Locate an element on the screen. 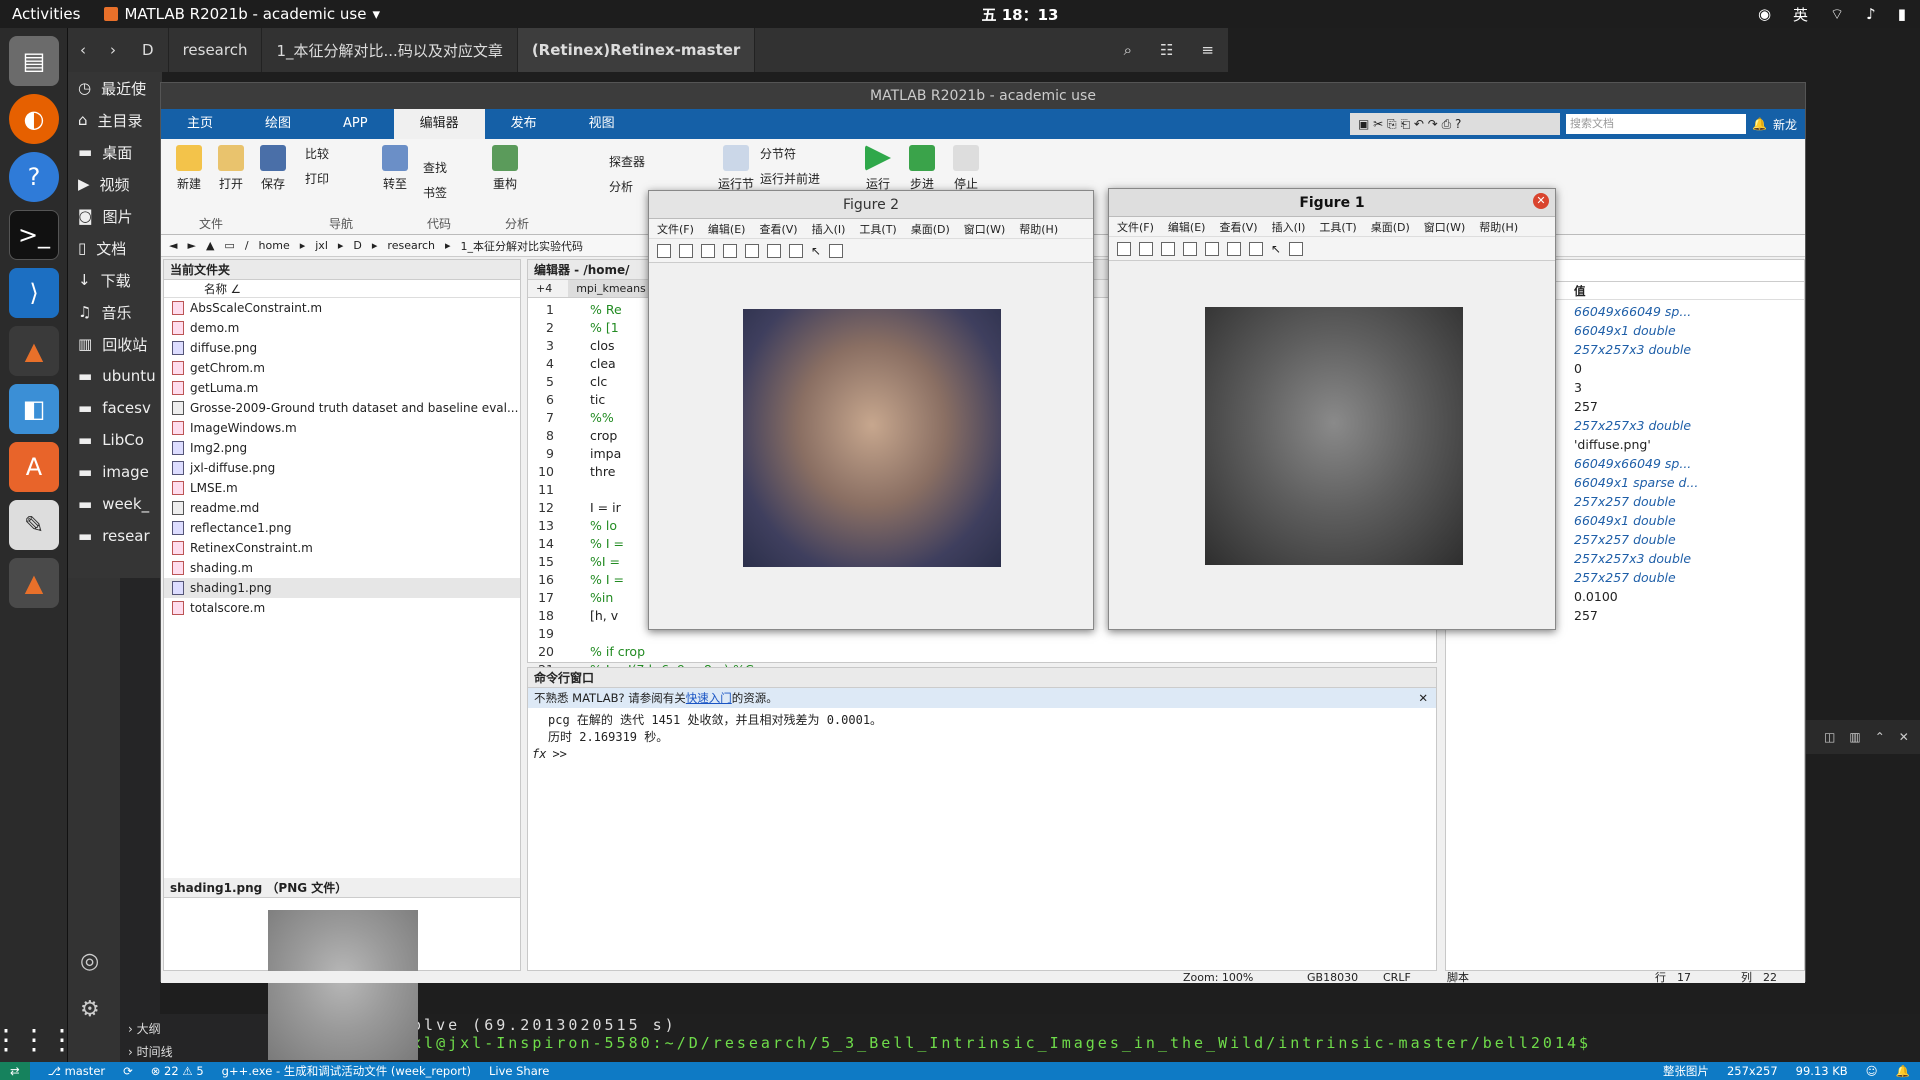  tab-plots: 绘图 is located at coordinates (278, 124).